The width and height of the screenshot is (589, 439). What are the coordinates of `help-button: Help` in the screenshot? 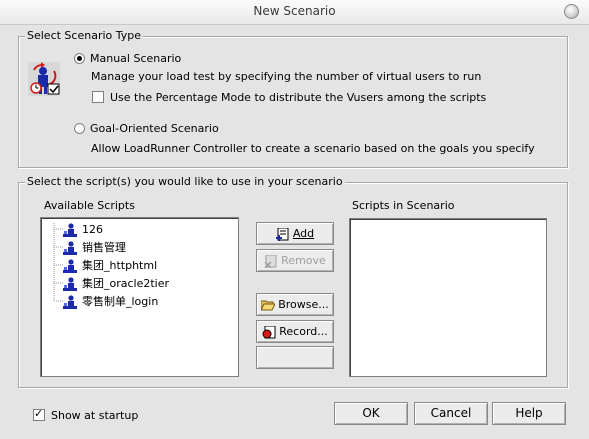 It's located at (529, 413).